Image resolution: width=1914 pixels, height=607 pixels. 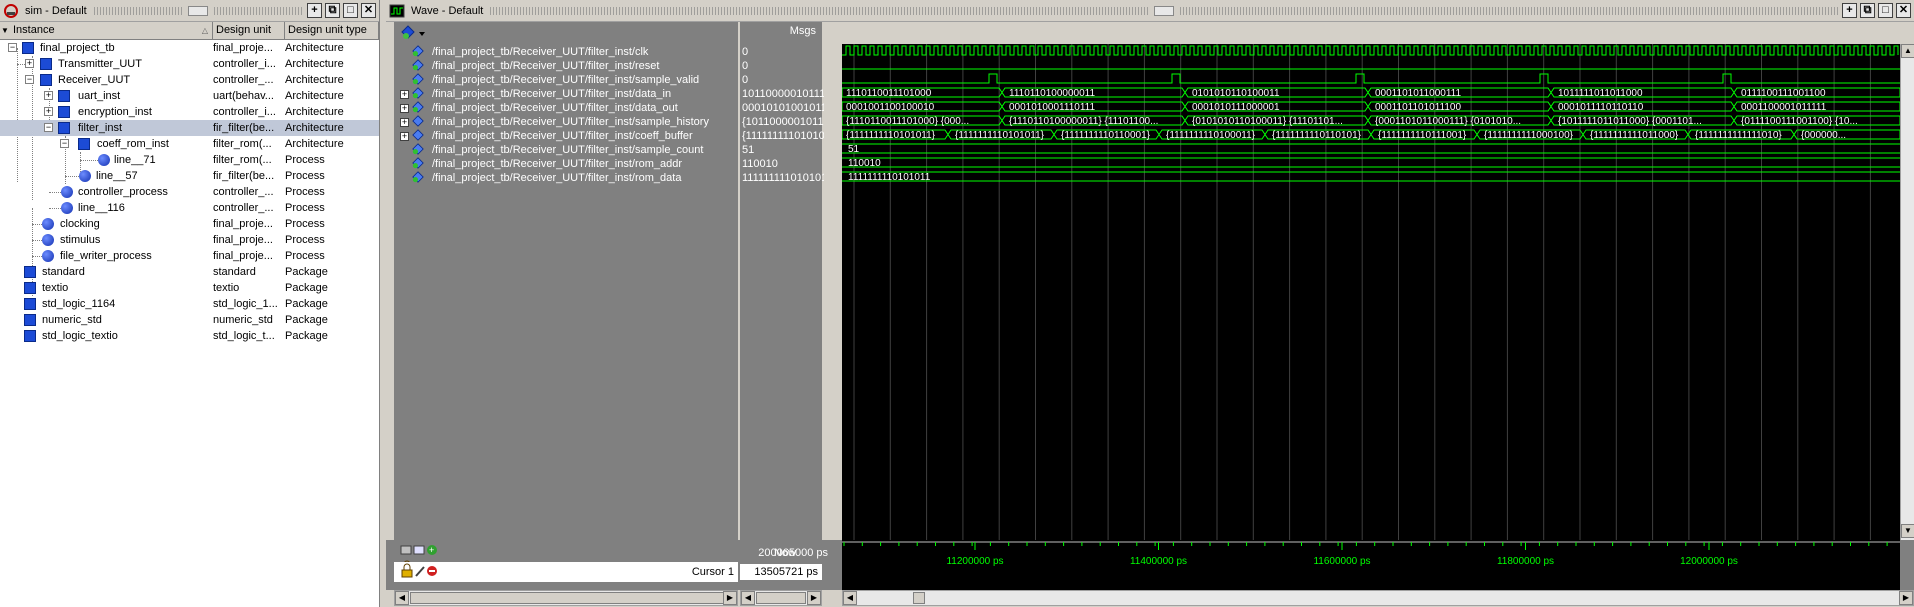 I want to click on waveform-7: 51, so click(x=1371, y=149).